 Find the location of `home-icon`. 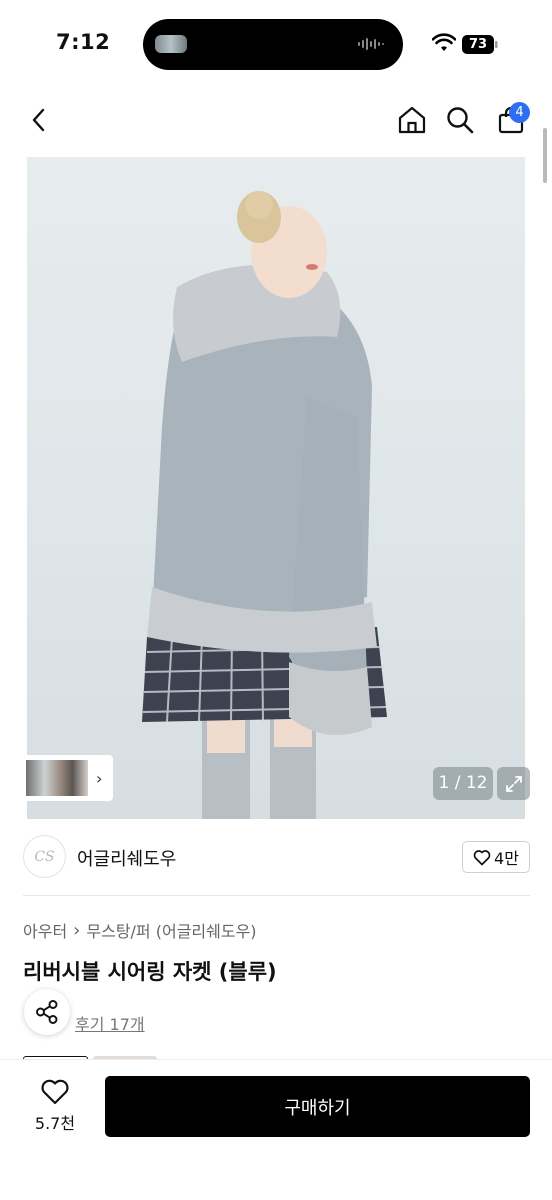

home-icon is located at coordinates (412, 120).